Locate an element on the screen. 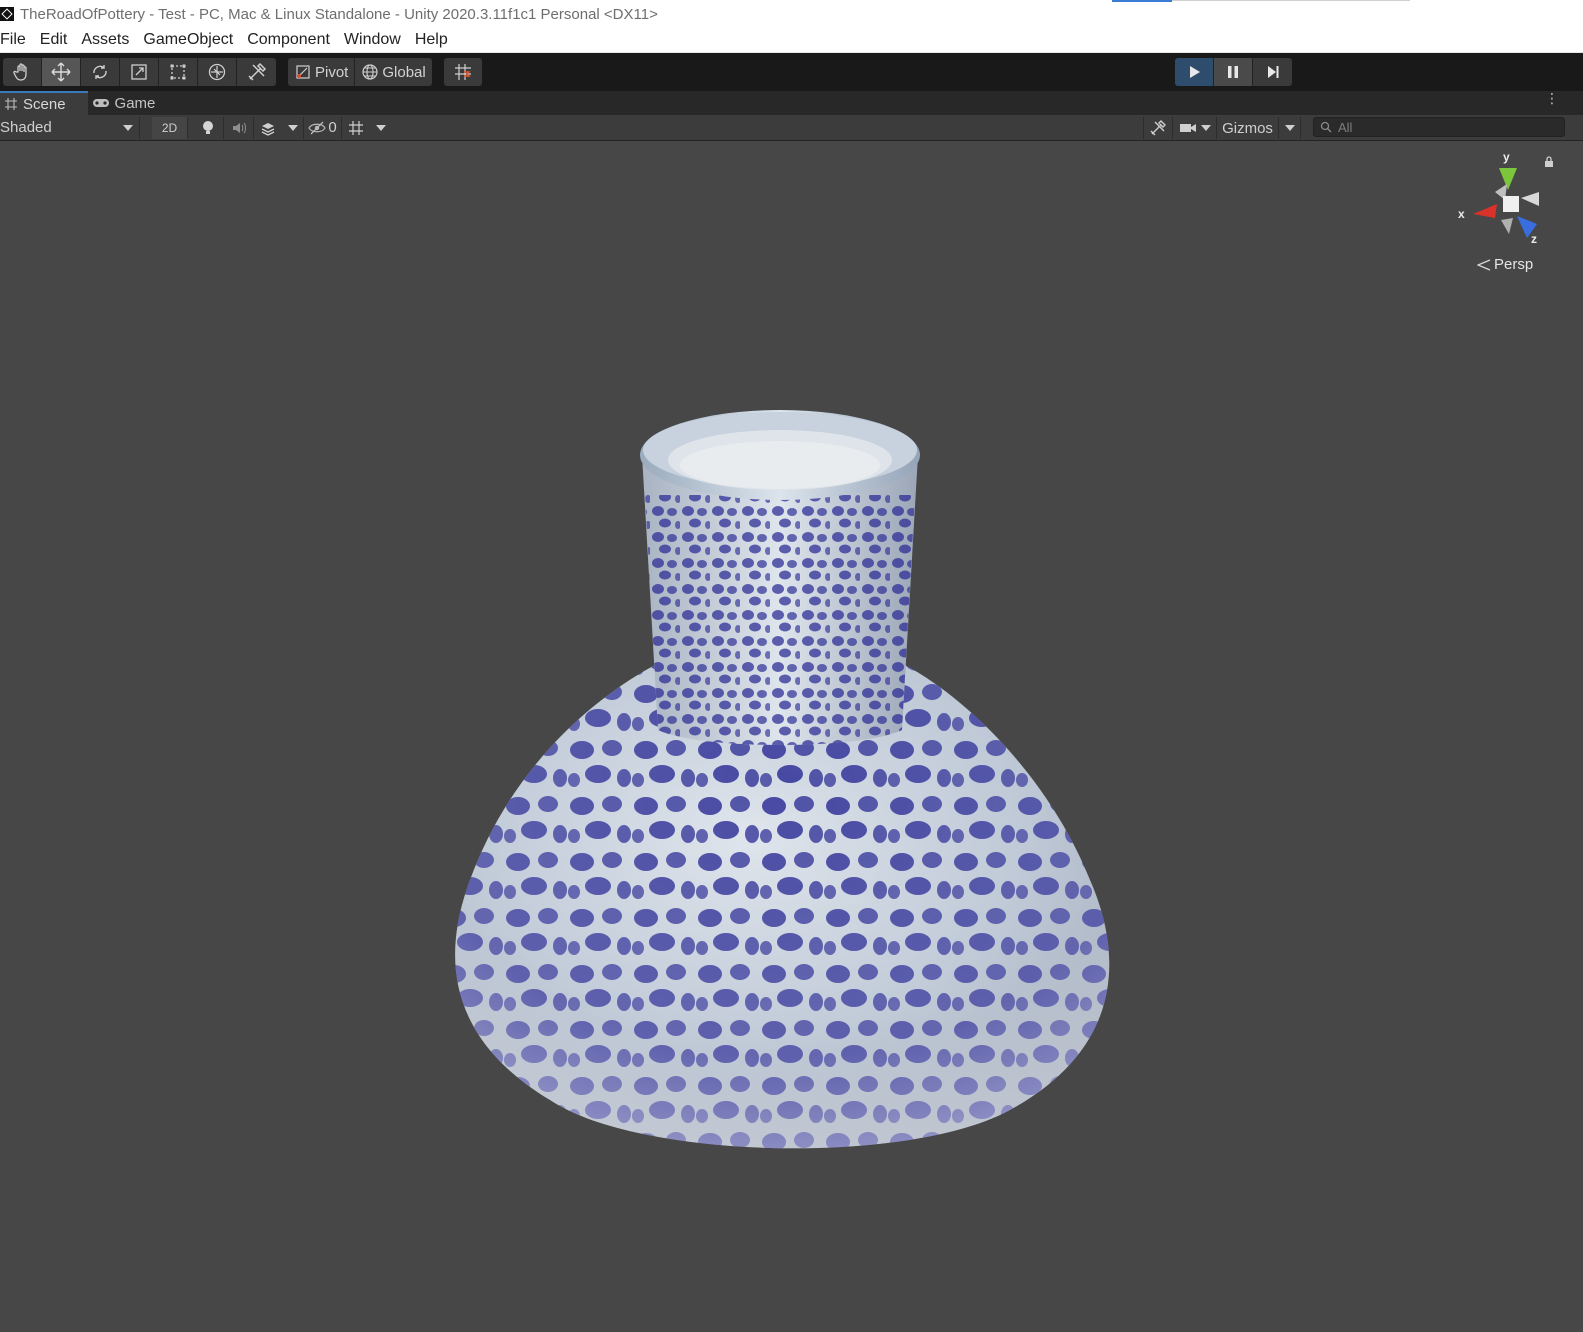  play-button is located at coordinates (1194, 72).